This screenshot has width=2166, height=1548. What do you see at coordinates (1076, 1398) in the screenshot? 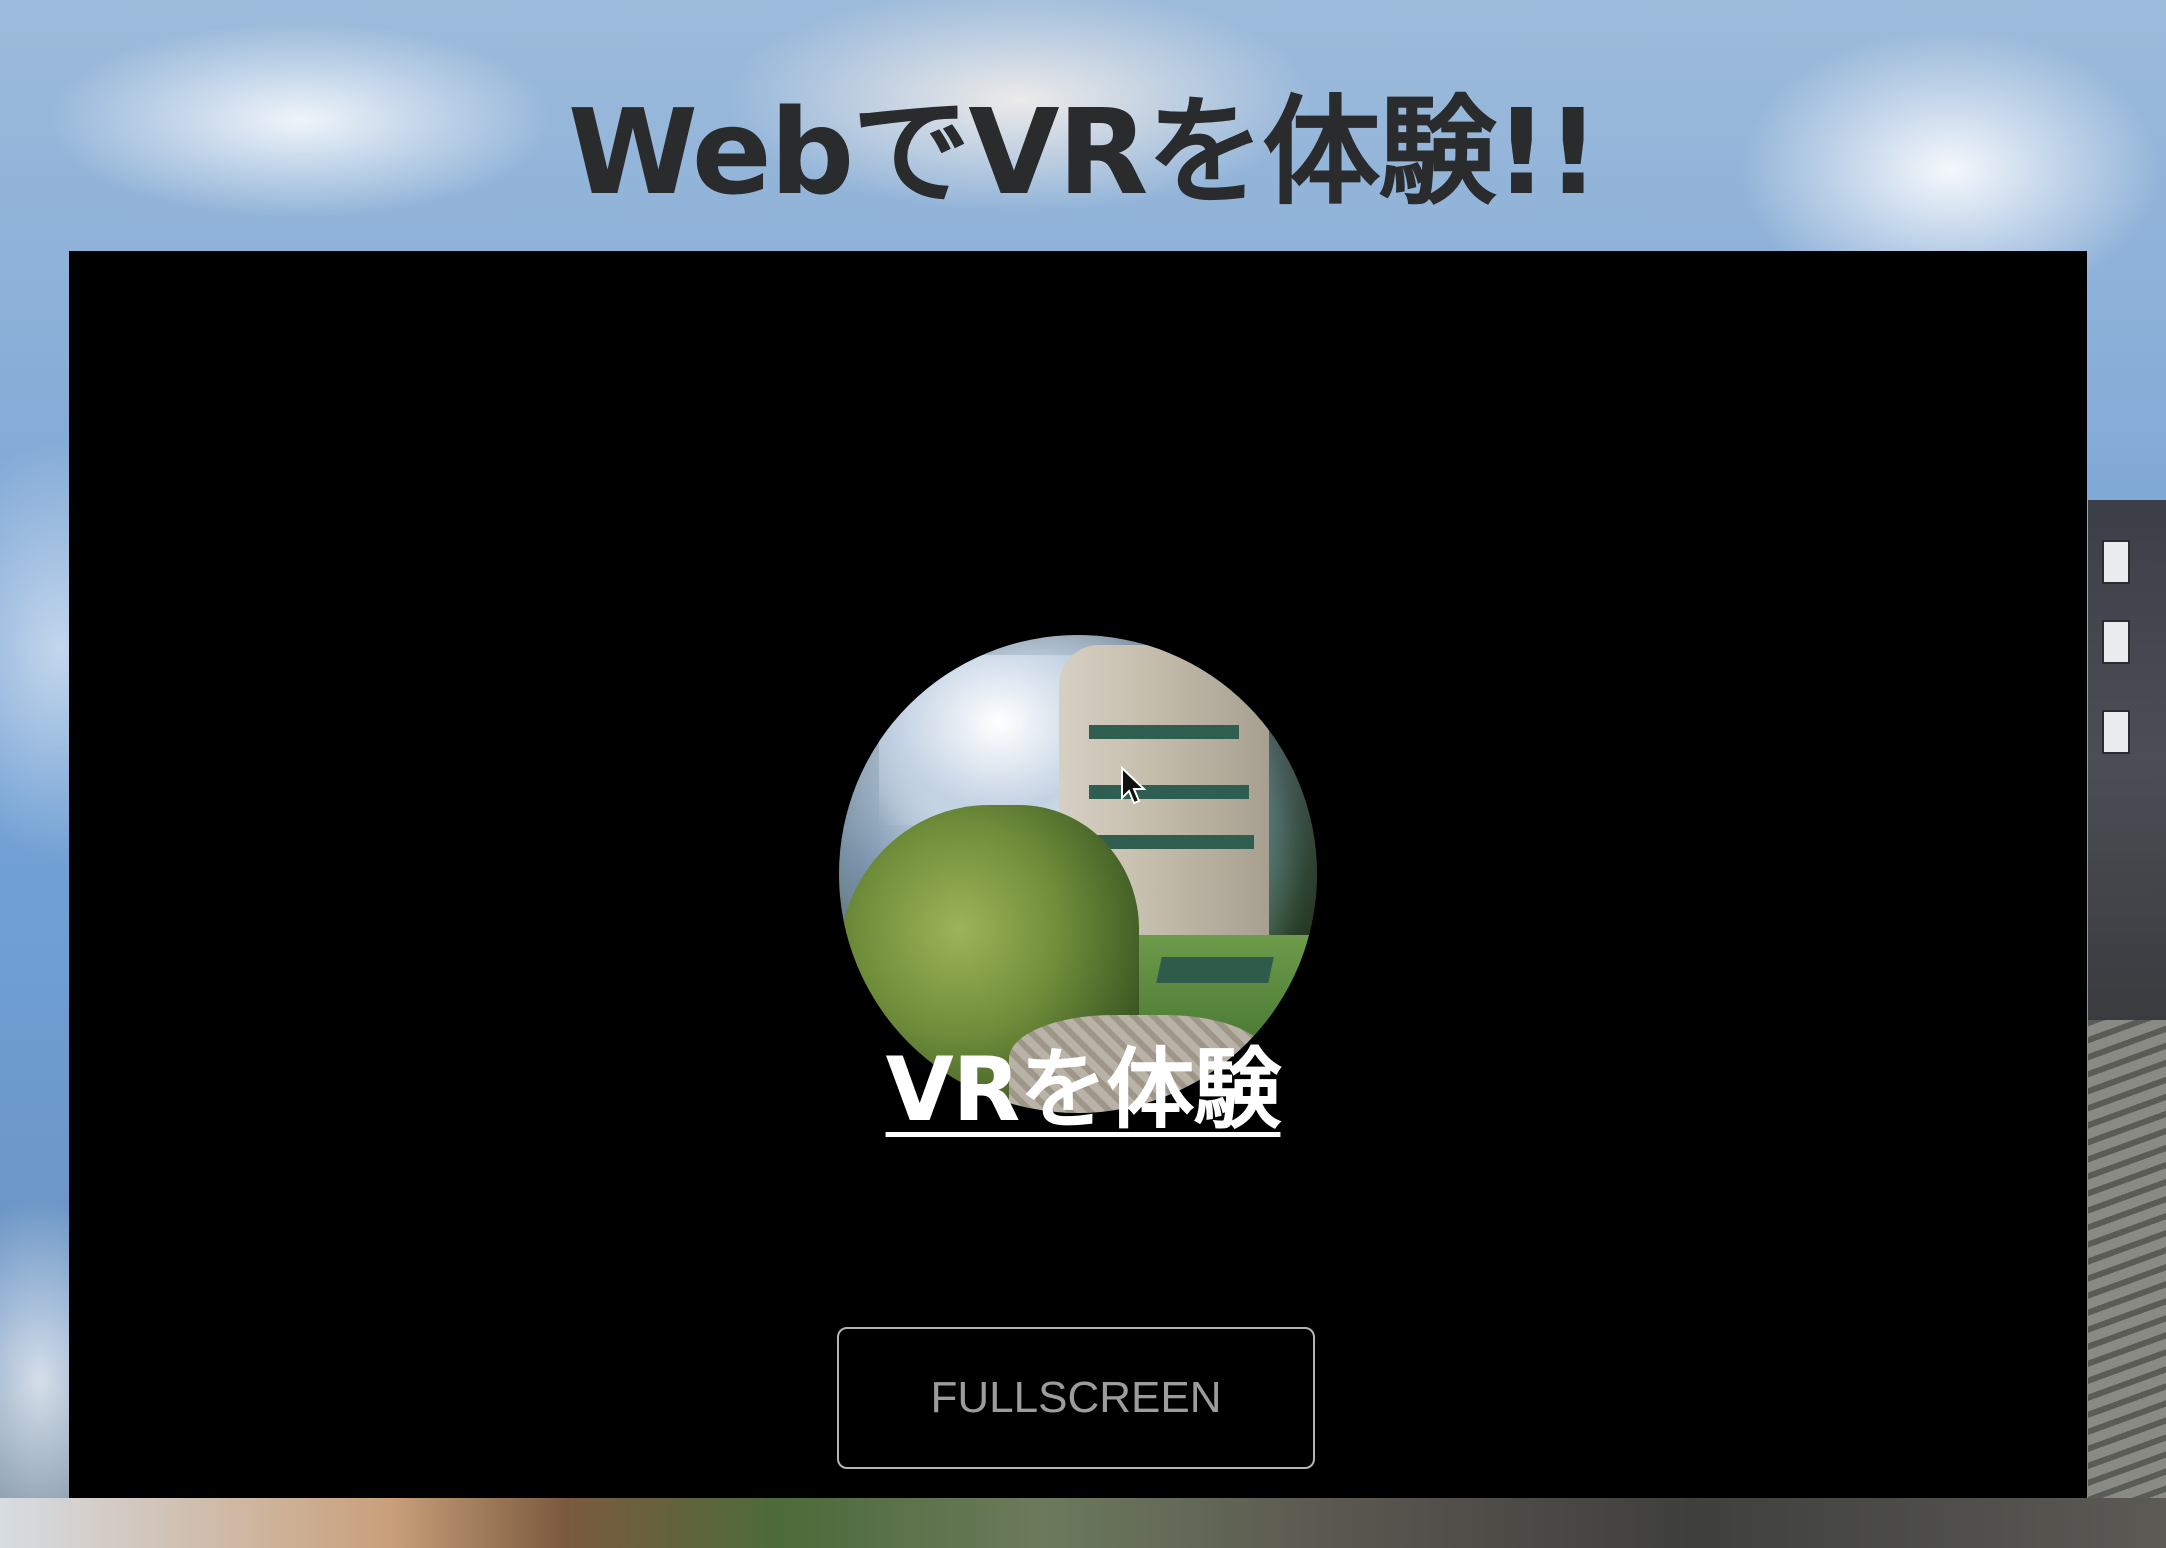
I see `fullscreen-button: FULLSCREEN` at bounding box center [1076, 1398].